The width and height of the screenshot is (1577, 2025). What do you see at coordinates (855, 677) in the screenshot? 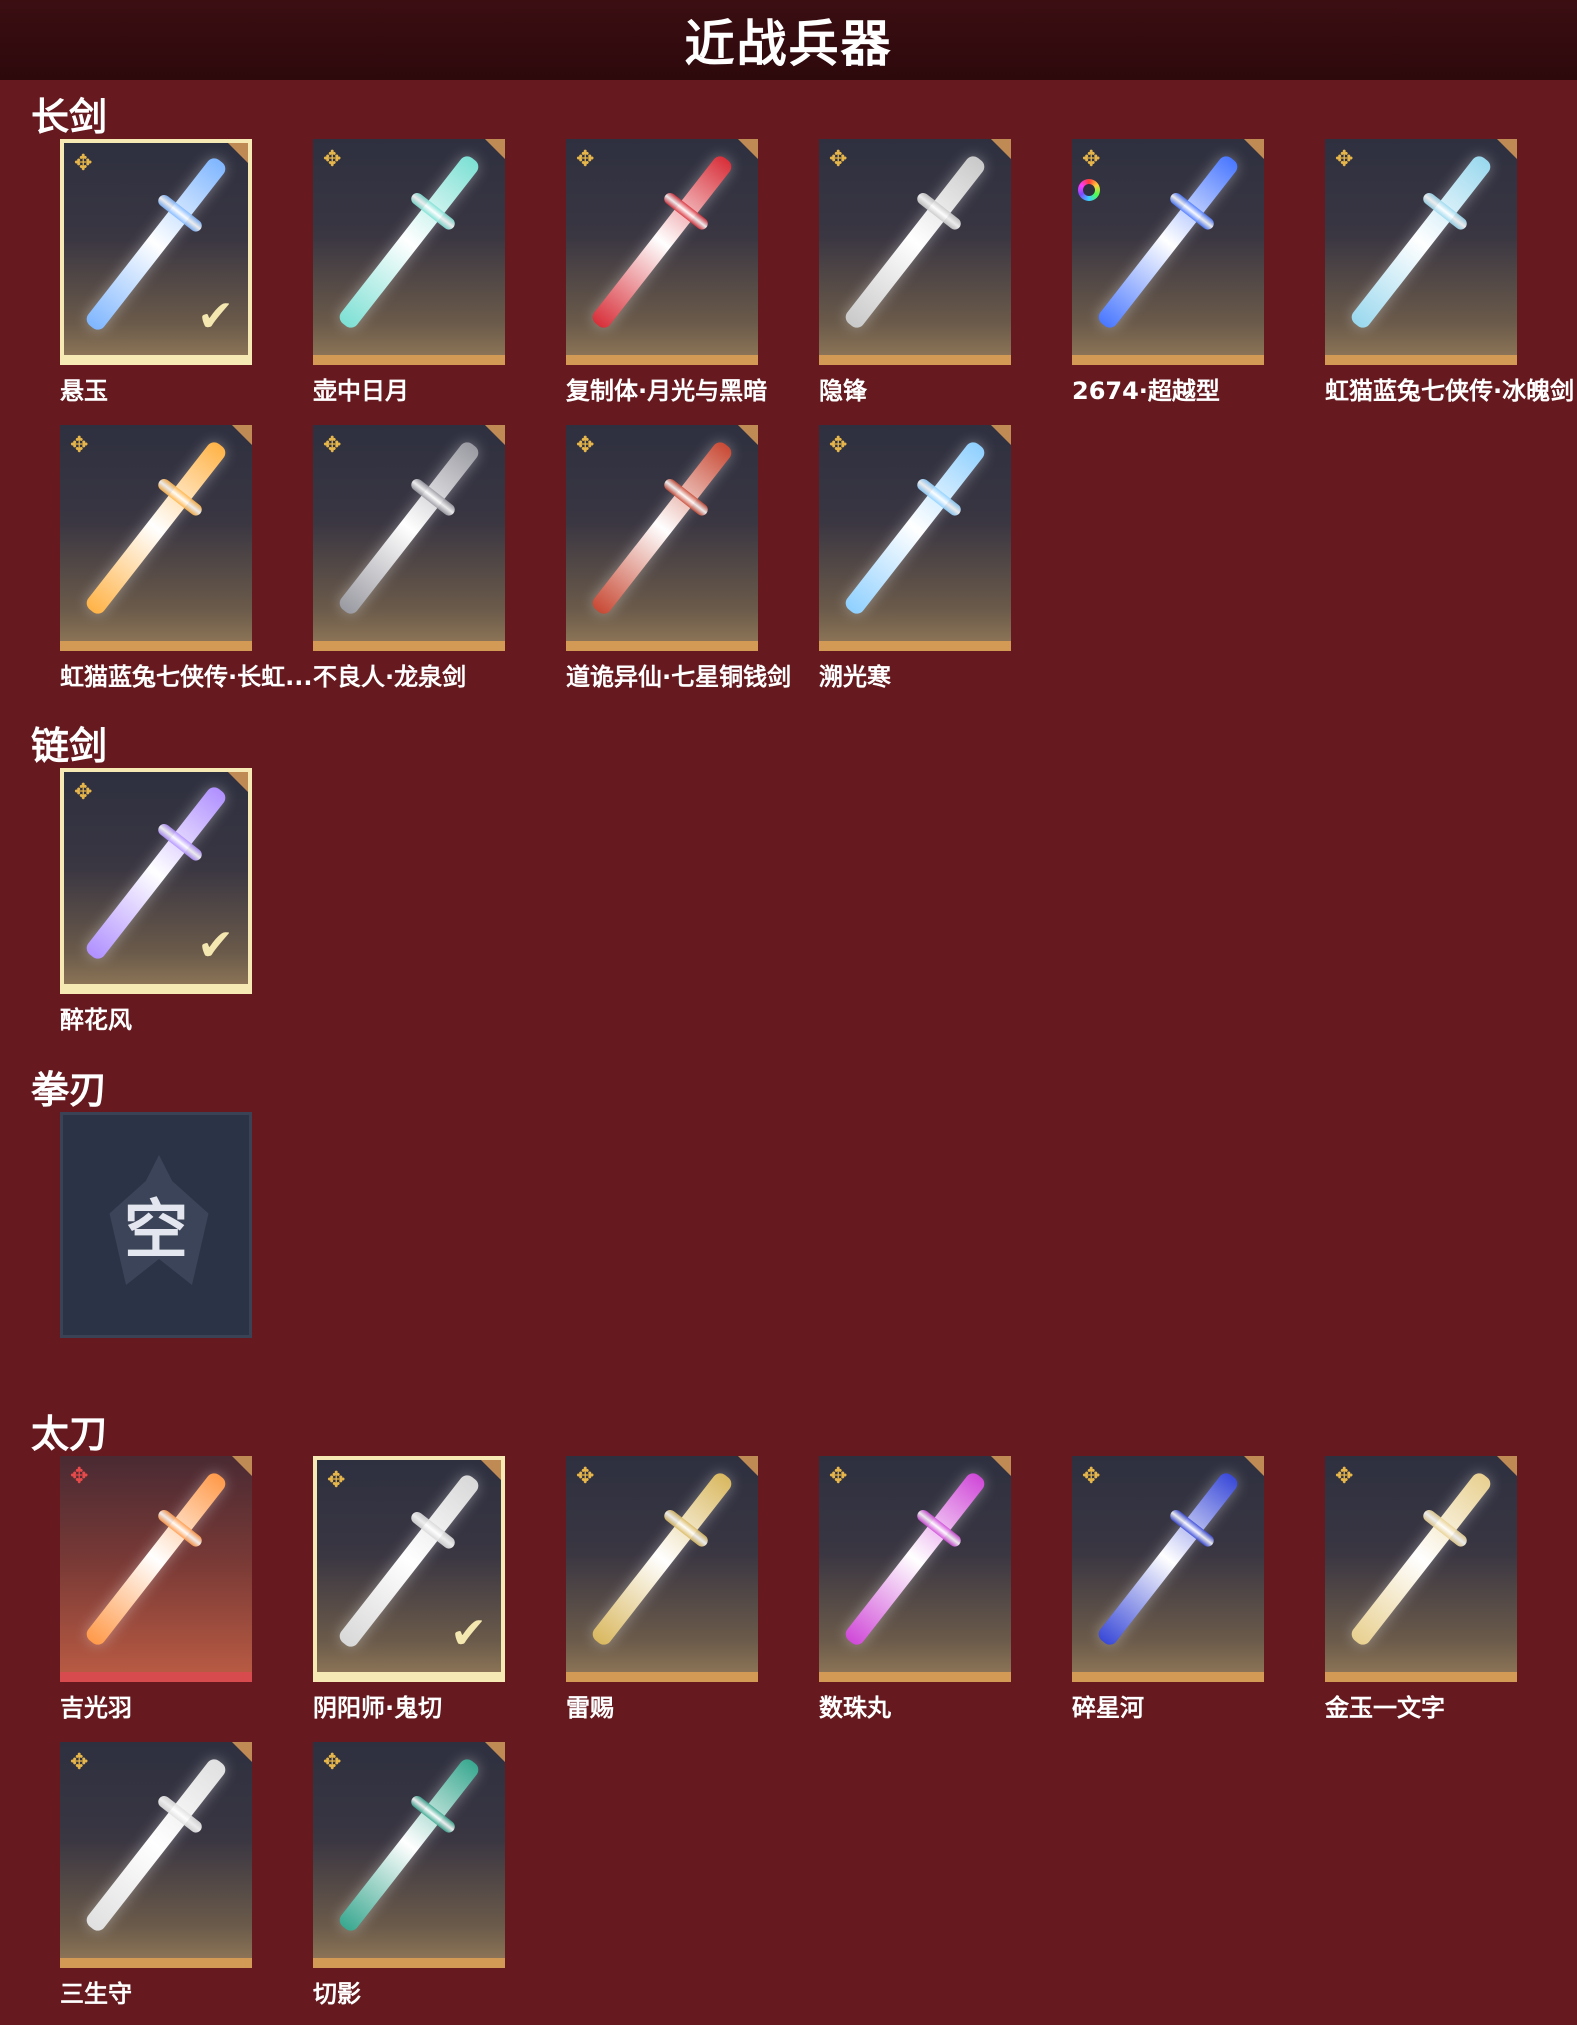
I see `weapon-name: 溯光寒` at bounding box center [855, 677].